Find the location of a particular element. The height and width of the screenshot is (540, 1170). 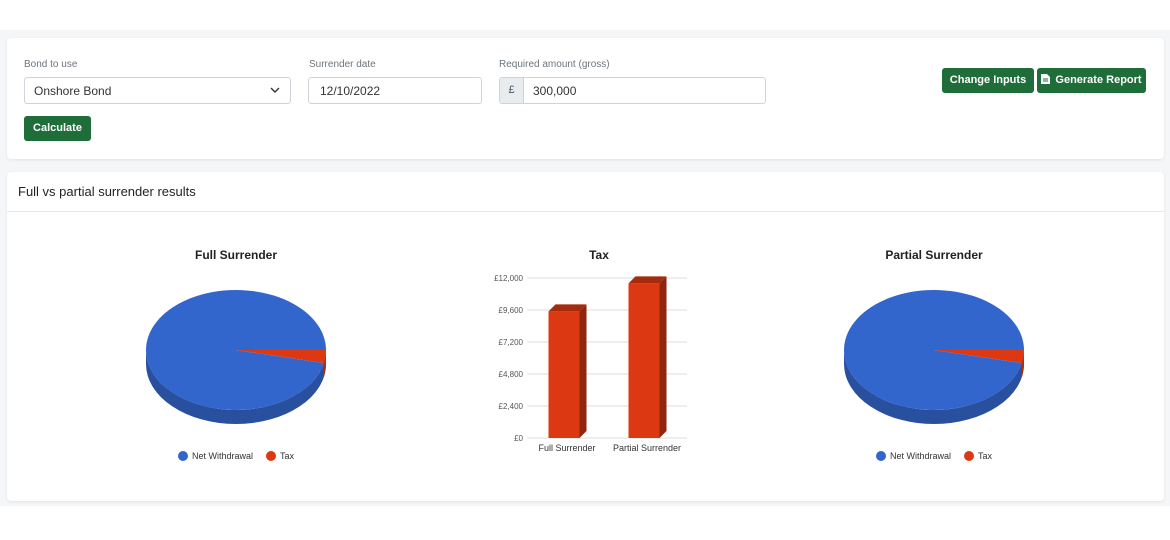

surrender-date-input: 12/10/2022 is located at coordinates (395, 90).